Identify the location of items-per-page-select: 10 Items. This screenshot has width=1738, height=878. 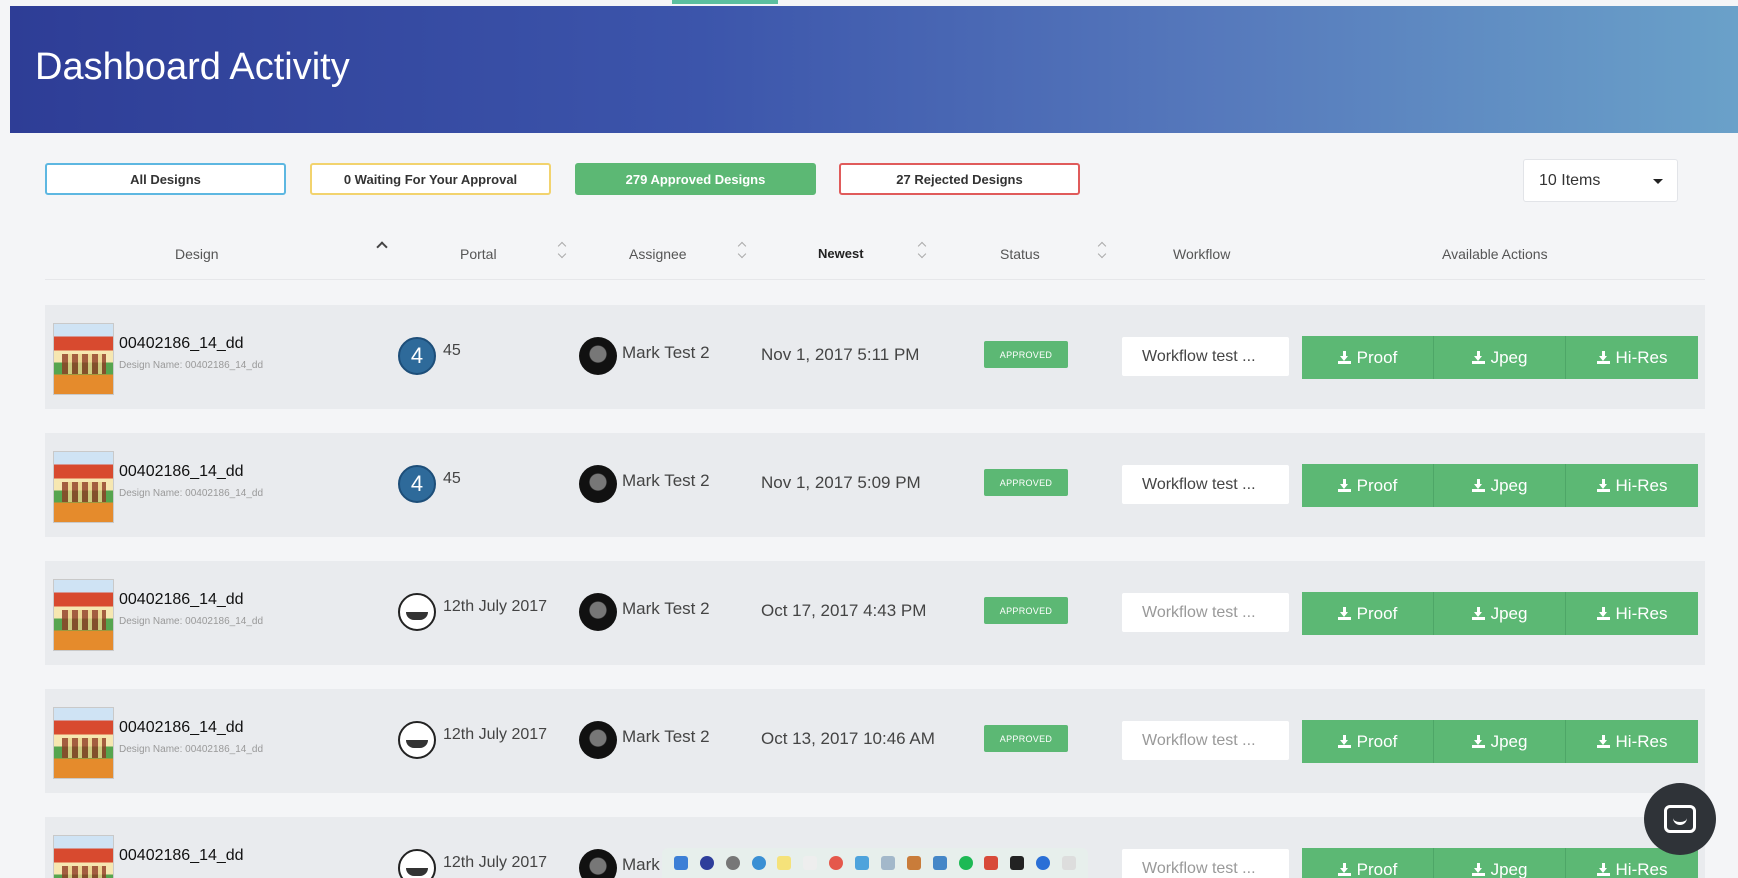
(1600, 180).